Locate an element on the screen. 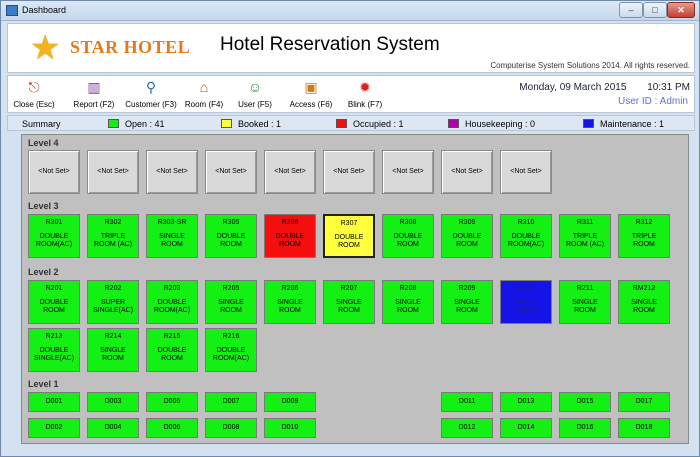  room-tile: D007 is located at coordinates (231, 402).